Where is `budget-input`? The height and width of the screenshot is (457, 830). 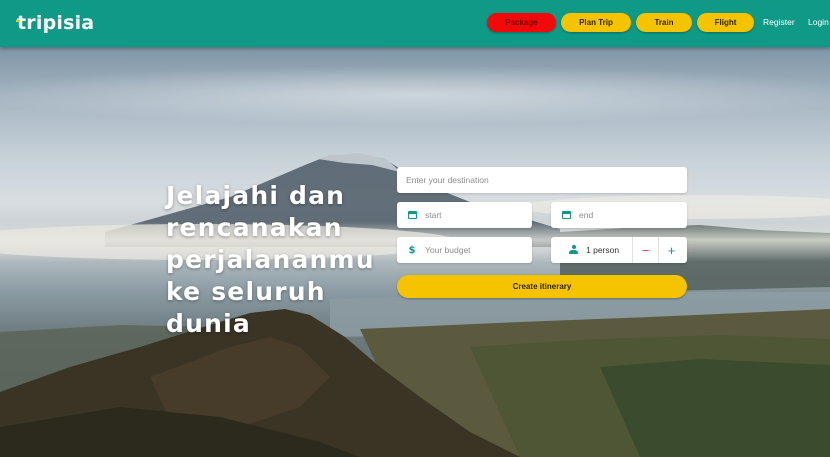
budget-input is located at coordinates (478, 250).